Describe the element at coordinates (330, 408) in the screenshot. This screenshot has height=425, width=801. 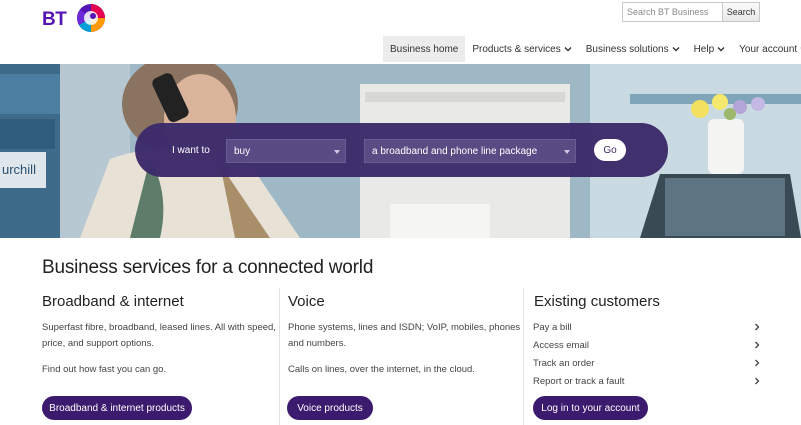
I see `voice-products-button: Voice products` at that location.